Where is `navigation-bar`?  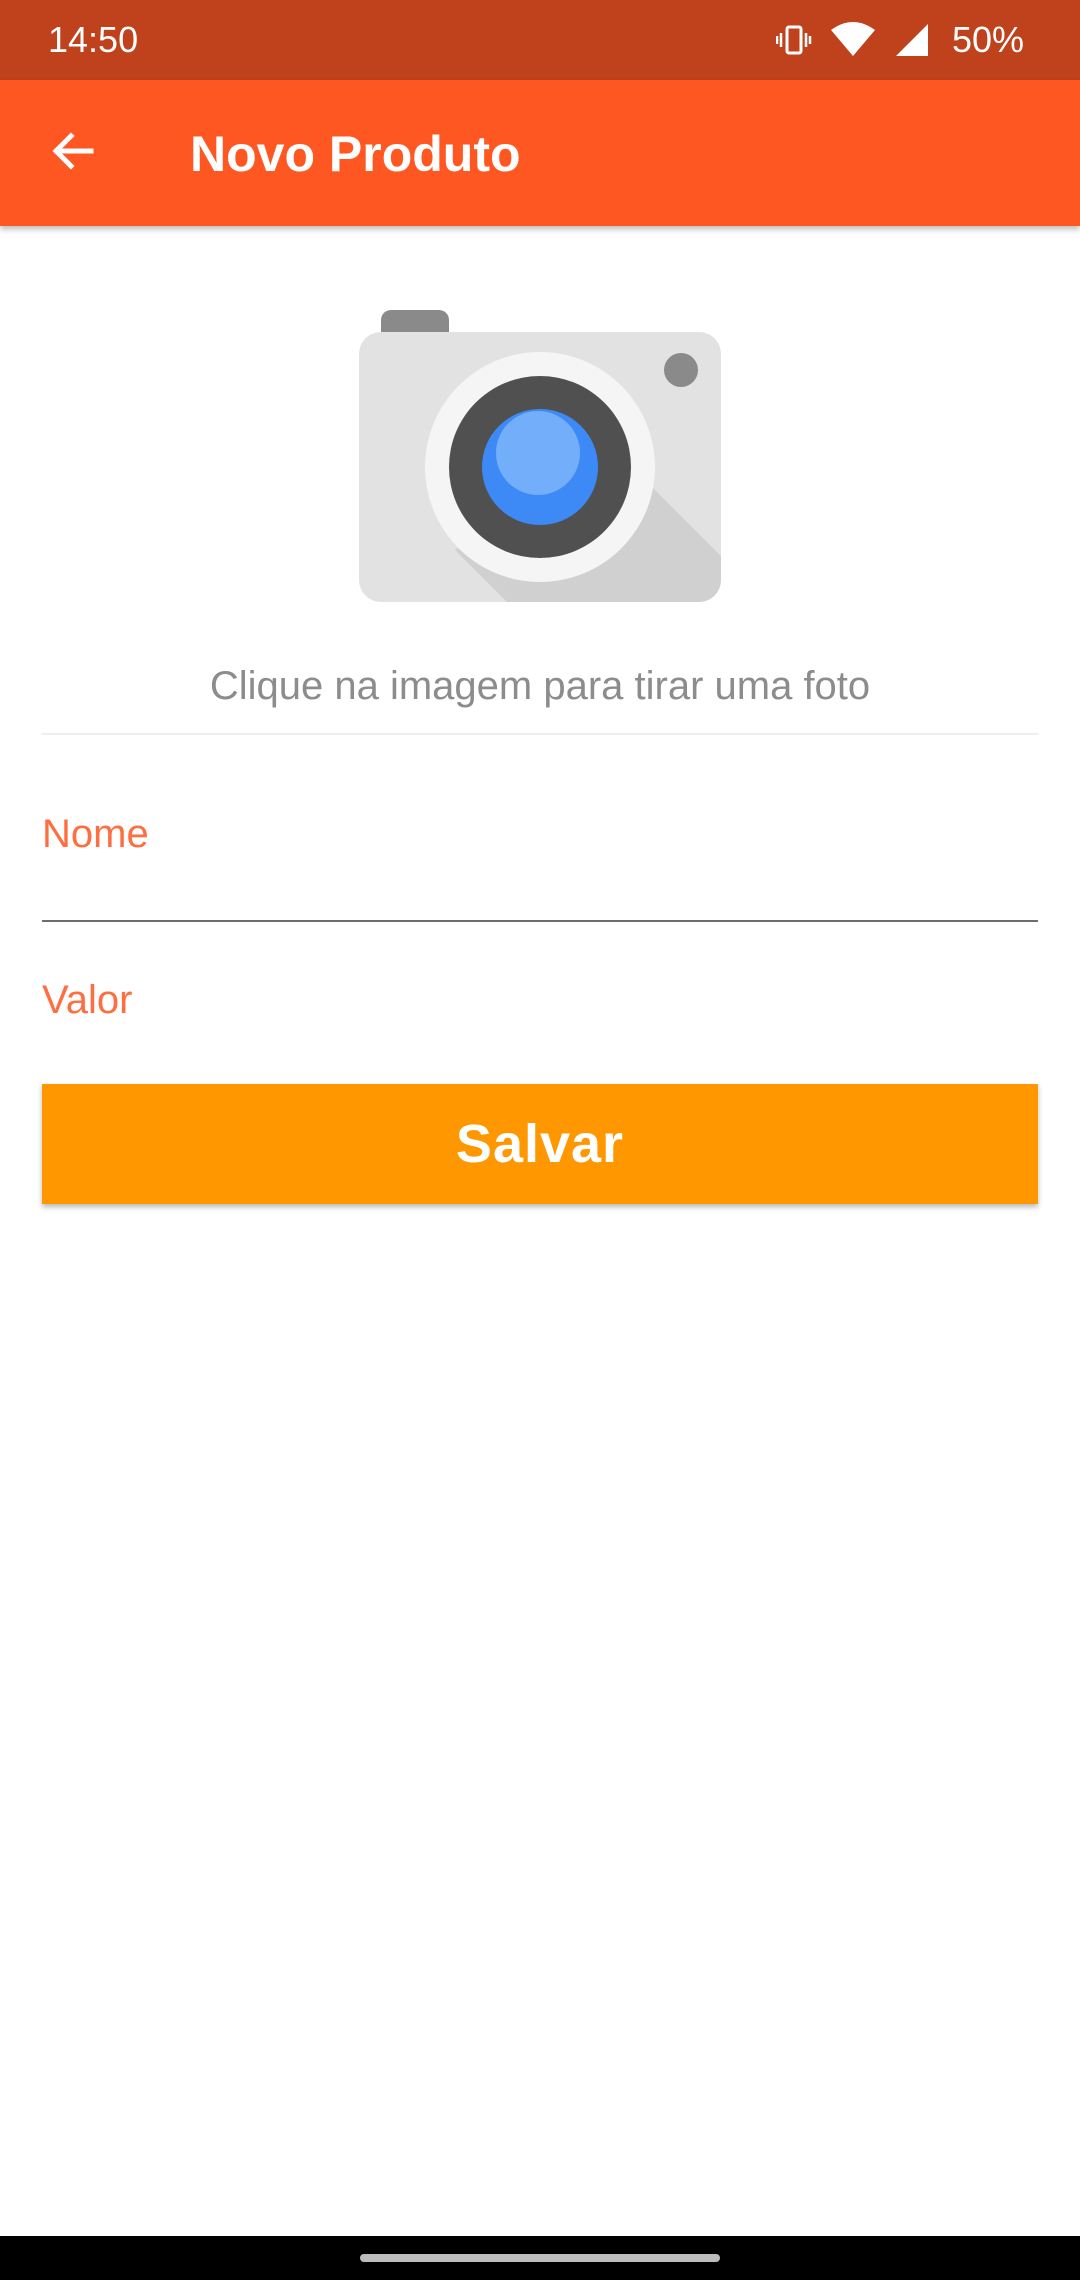 navigation-bar is located at coordinates (540, 2258).